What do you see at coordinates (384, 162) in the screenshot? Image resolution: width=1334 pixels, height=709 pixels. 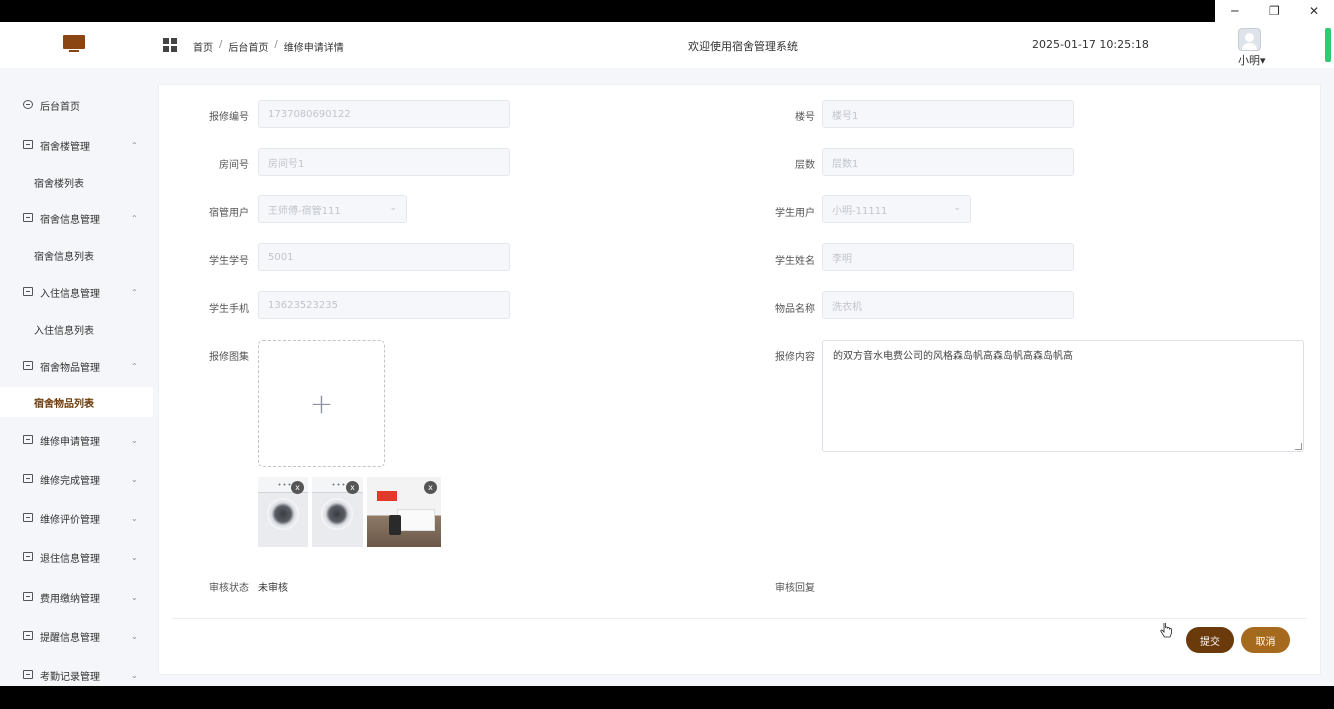 I see `room-no-field: 房间号1` at bounding box center [384, 162].